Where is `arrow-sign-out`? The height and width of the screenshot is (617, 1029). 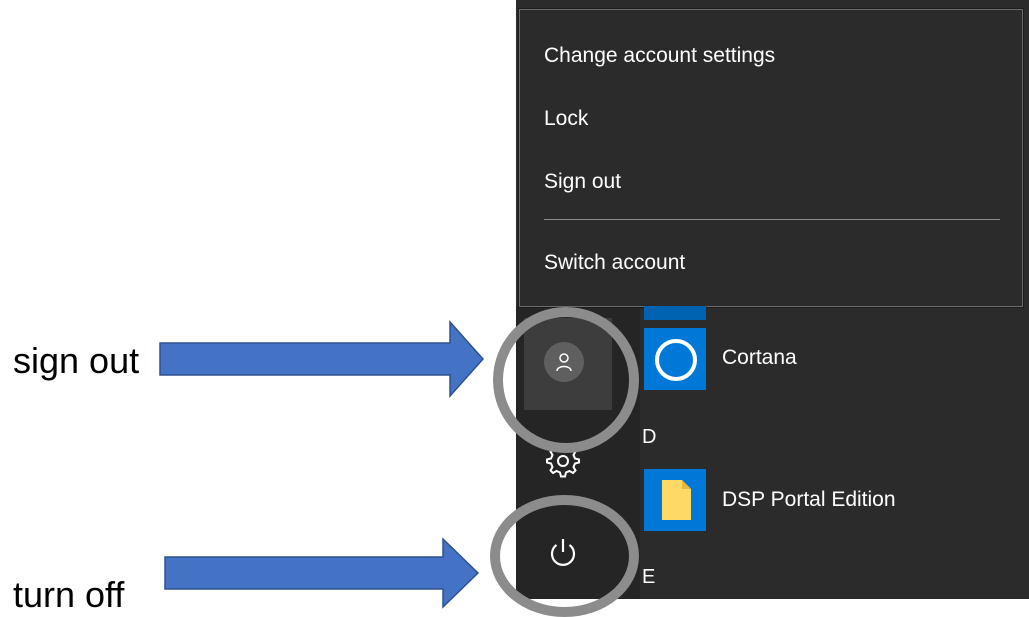
arrow-sign-out is located at coordinates (322, 359).